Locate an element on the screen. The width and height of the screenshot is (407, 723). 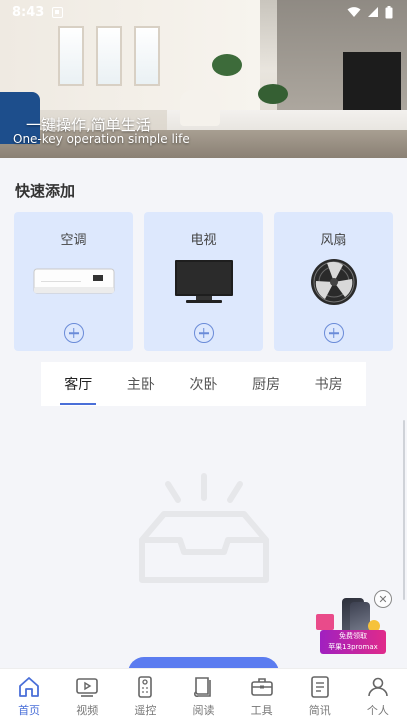
scrollbar is located at coordinates (404, 510).